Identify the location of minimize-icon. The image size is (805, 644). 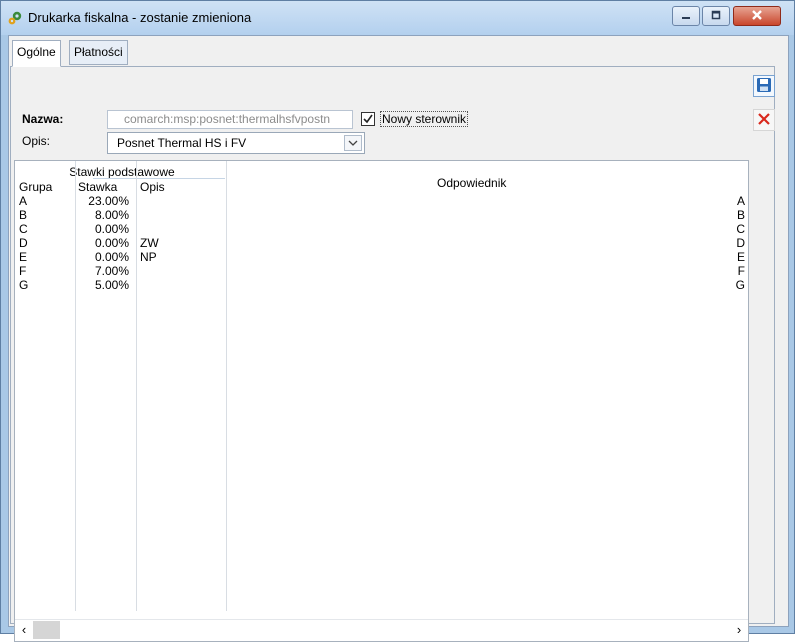
(686, 16).